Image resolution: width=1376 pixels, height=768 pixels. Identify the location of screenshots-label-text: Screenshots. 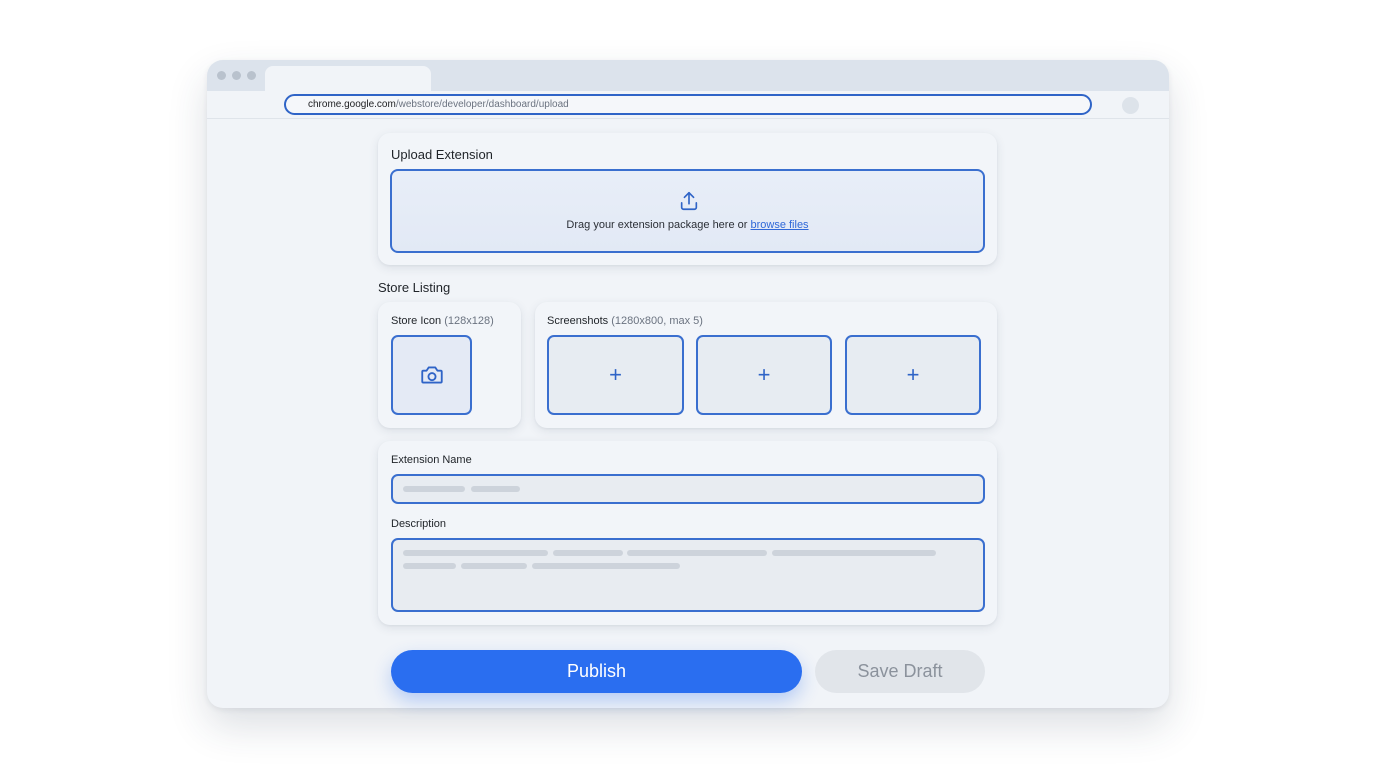
(578, 321).